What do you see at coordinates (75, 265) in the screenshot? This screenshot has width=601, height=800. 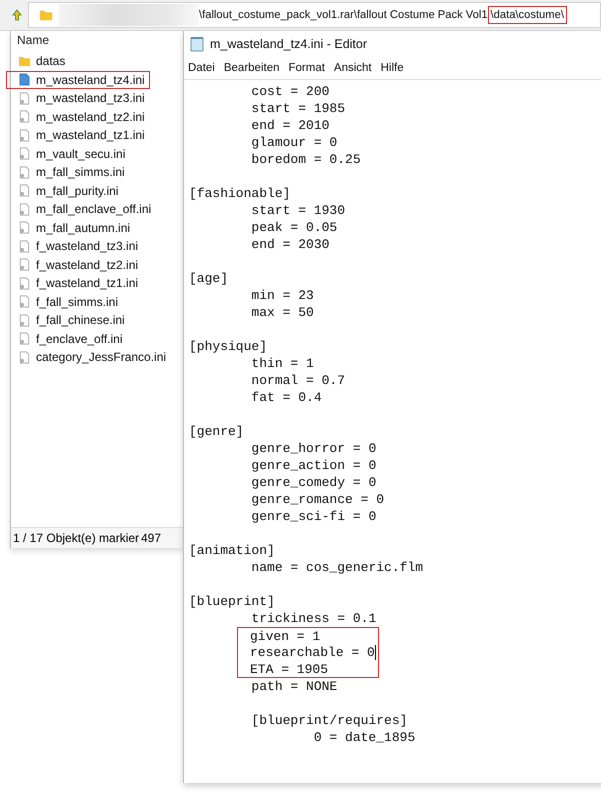 I see `file-item: f_wasteland_tz2.ini` at bounding box center [75, 265].